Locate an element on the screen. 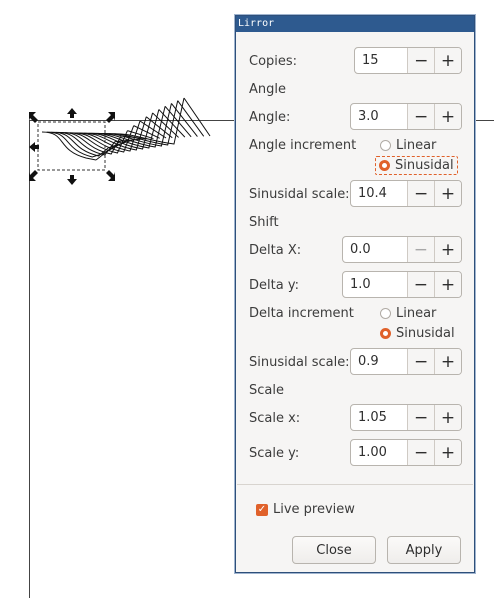 This screenshot has height=598, width=494. delta-x-increment-button: + is located at coordinates (447, 249).